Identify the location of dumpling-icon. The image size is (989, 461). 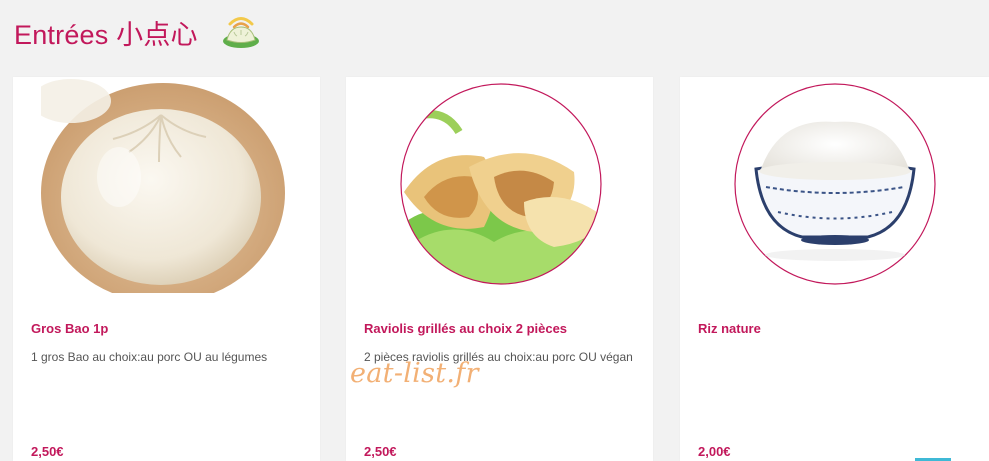
(241, 32).